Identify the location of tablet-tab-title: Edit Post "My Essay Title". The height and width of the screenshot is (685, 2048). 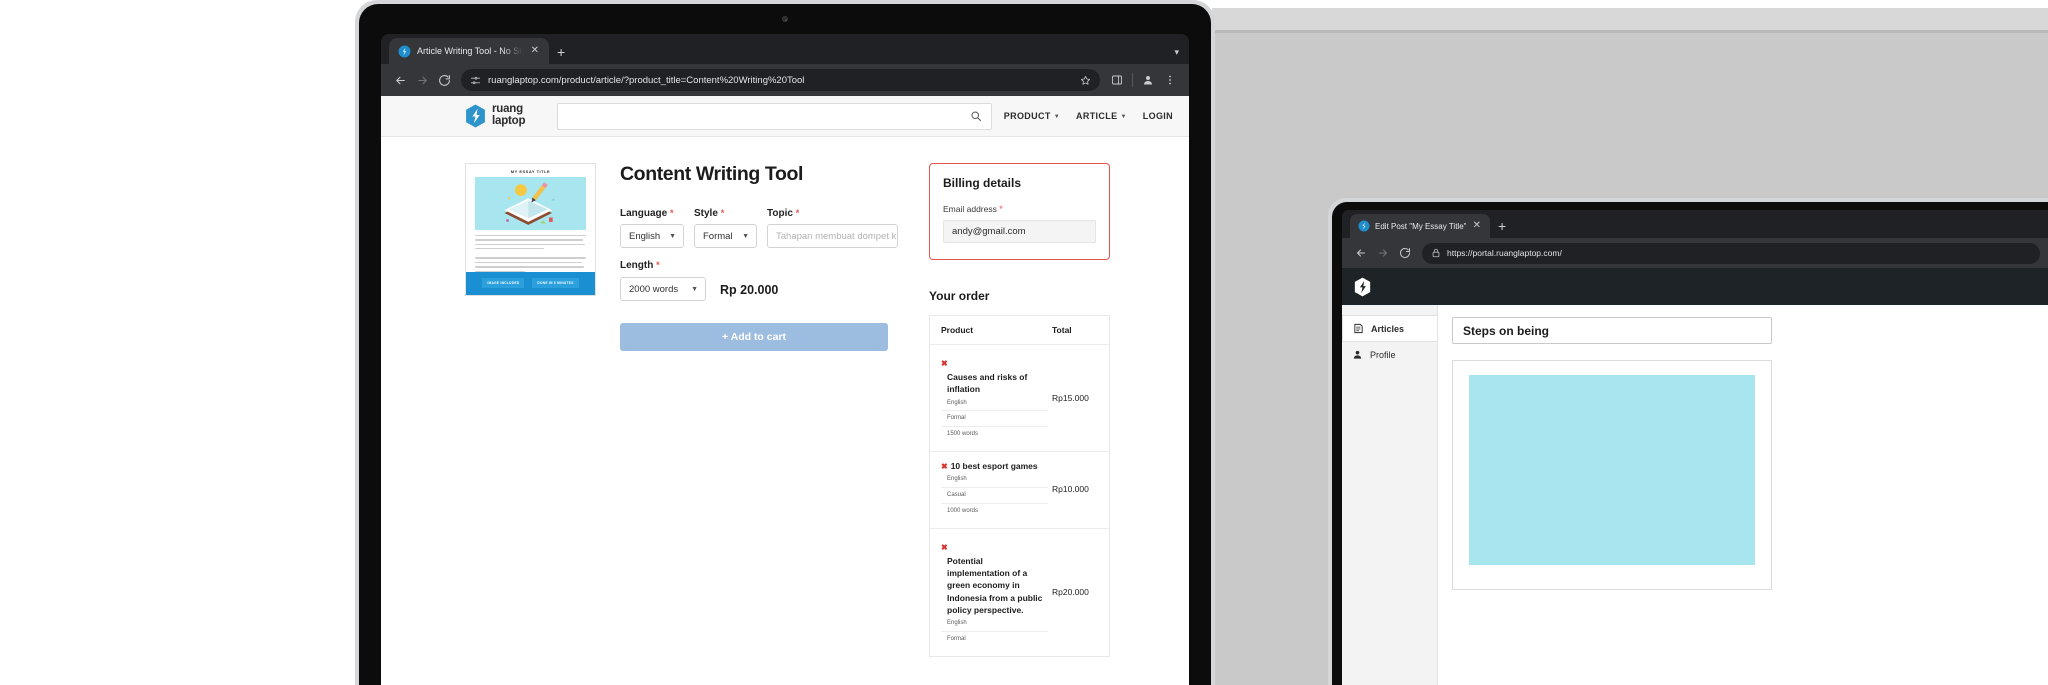
(1420, 226).